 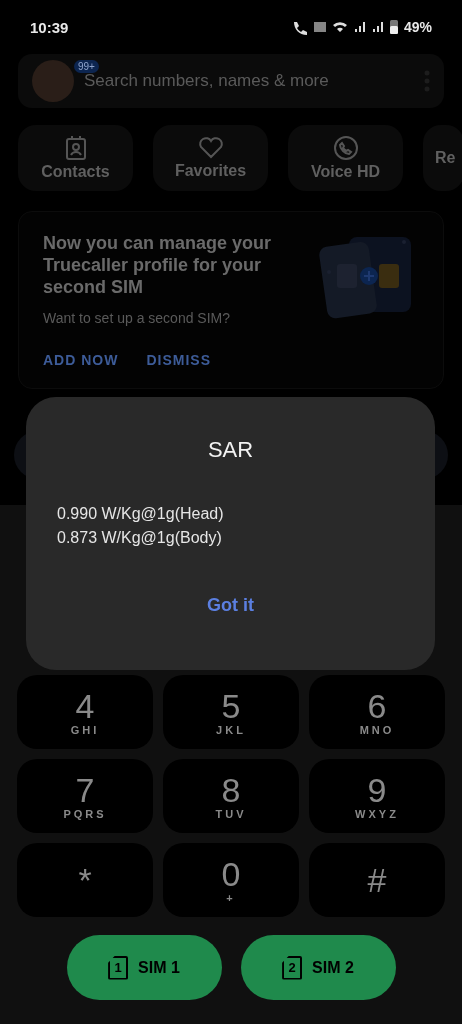 I want to click on heart-icon, so click(x=210, y=148).